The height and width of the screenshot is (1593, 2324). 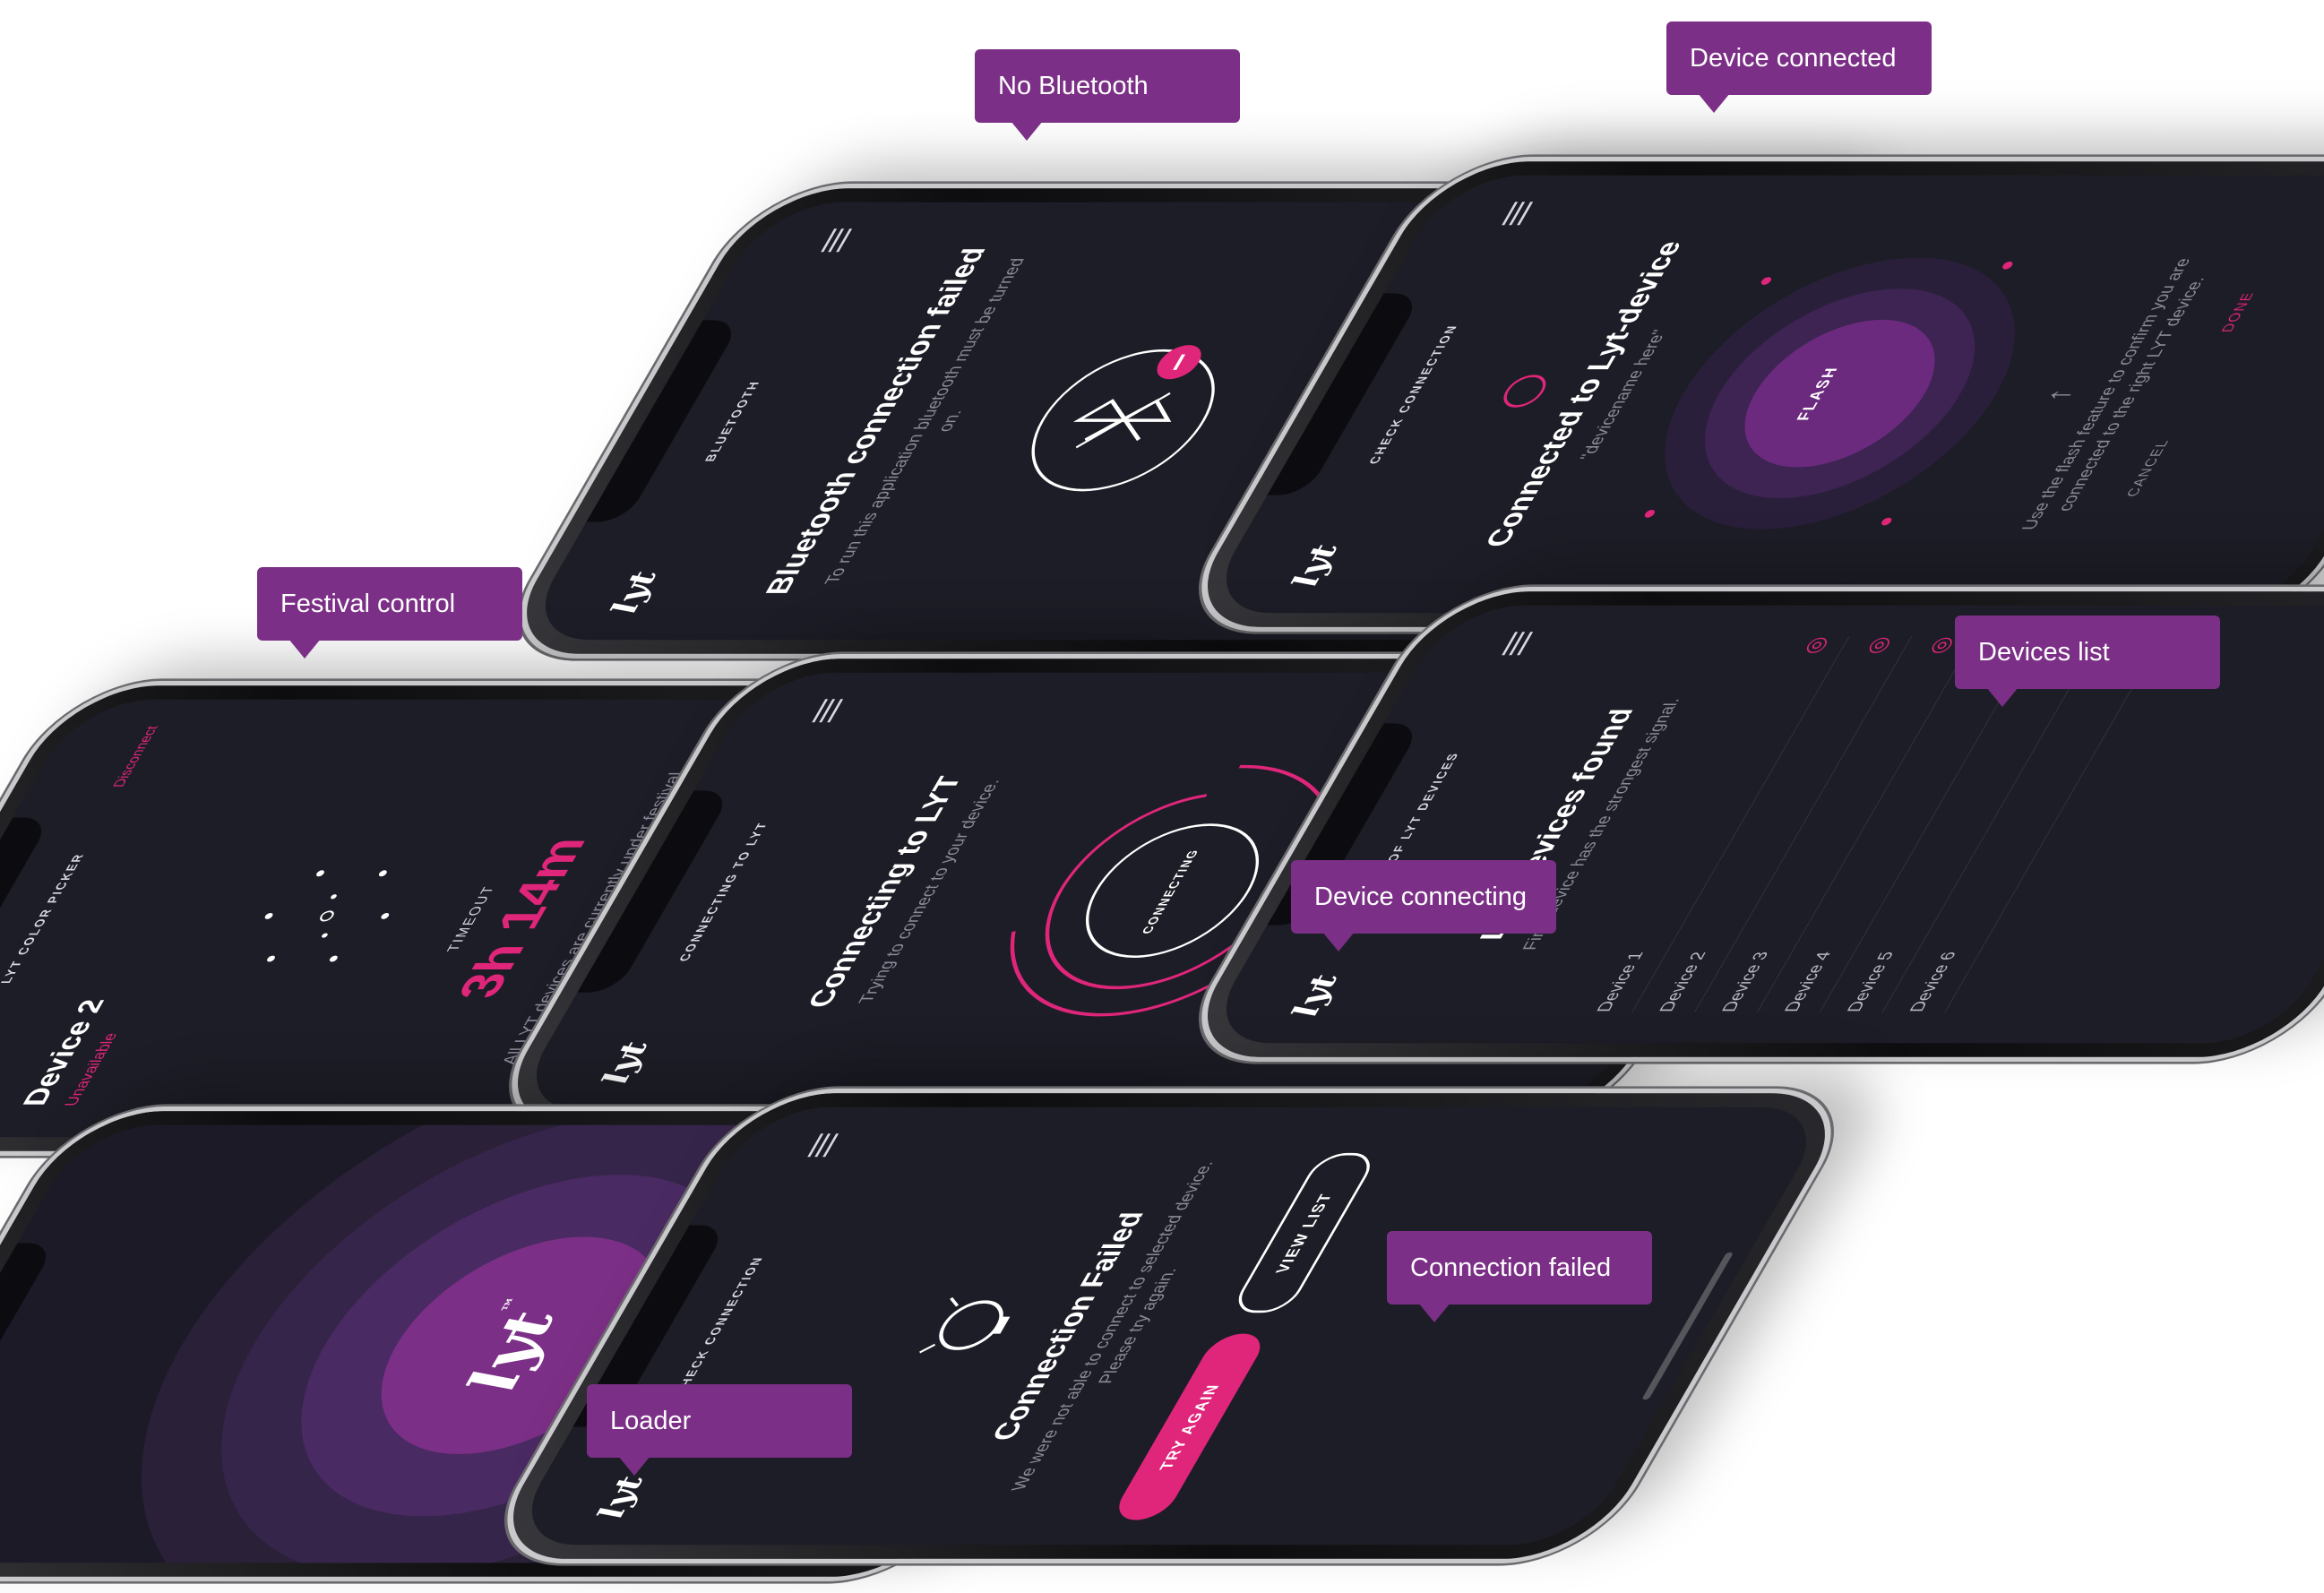 I want to click on device-label: Device 6, so click(x=1933, y=981).